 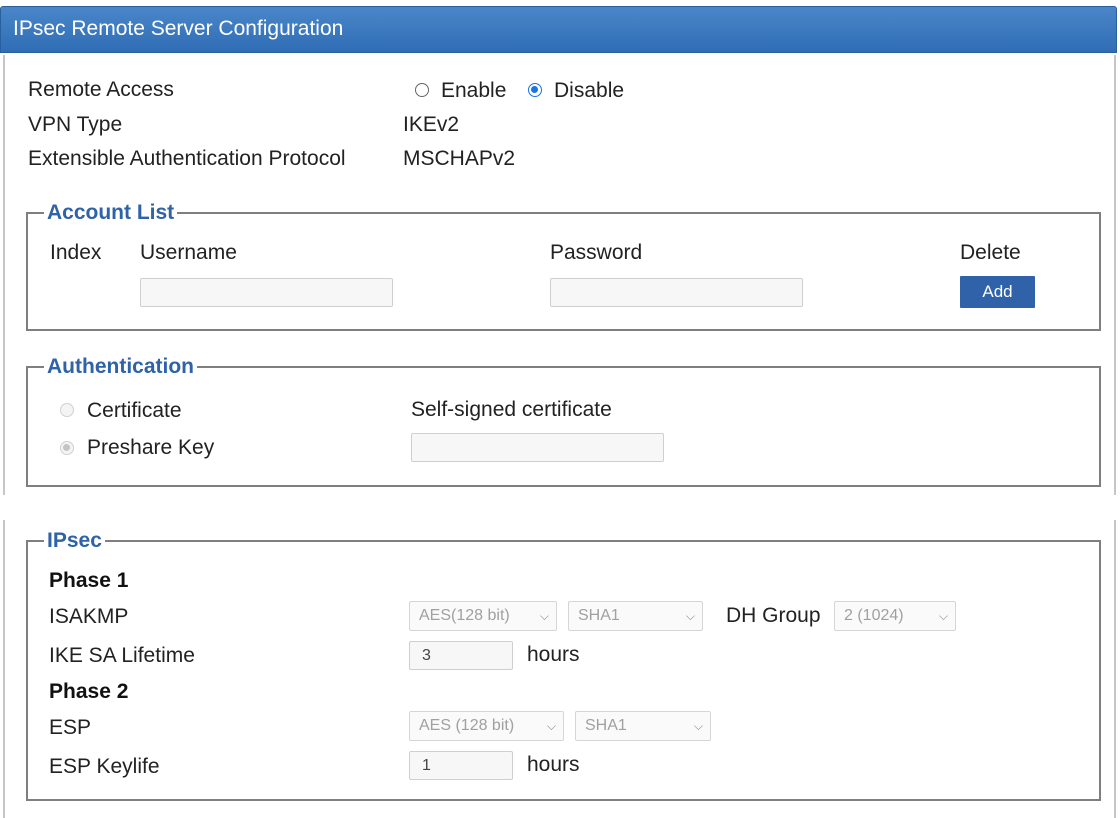 I want to click on self-signed-certificate-label: Self-signed certificate, so click(x=511, y=409).